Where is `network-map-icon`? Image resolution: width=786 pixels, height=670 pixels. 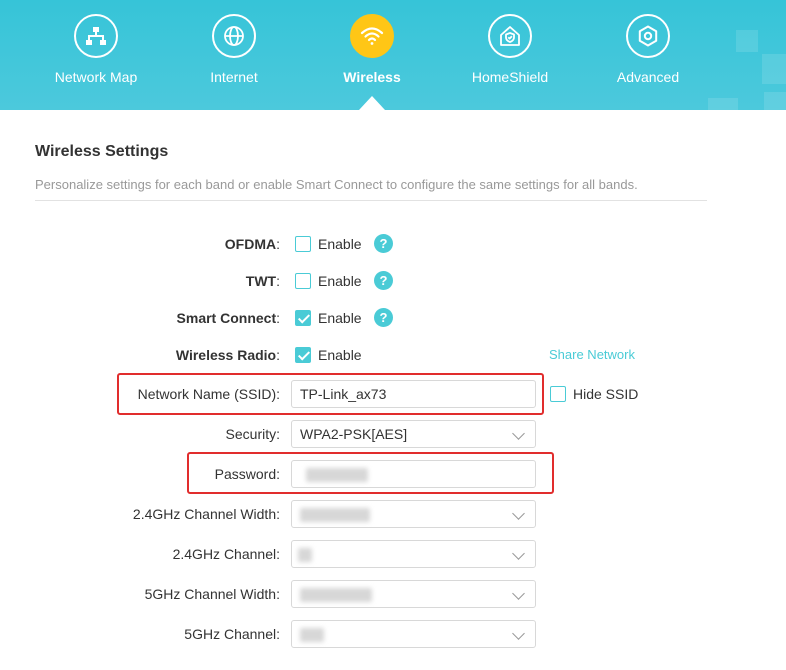 network-map-icon is located at coordinates (96, 36).